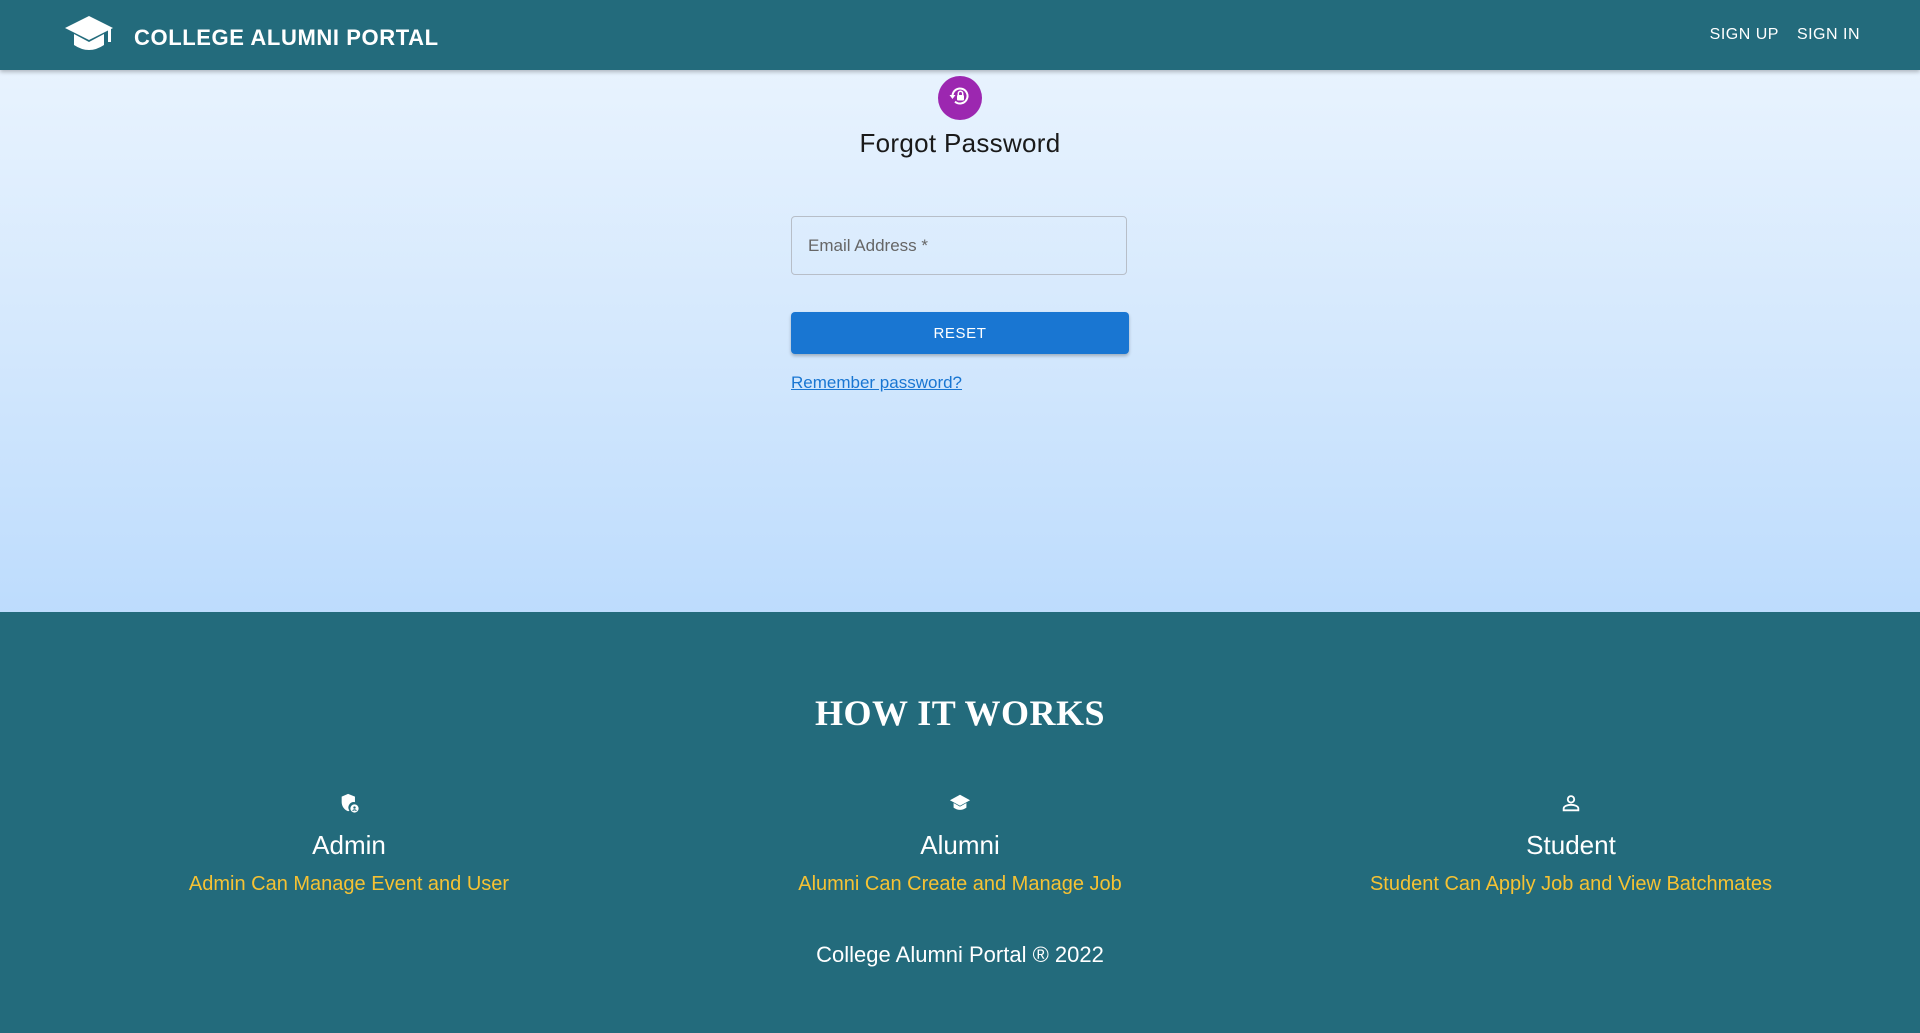 The height and width of the screenshot is (1033, 1920). Describe the element at coordinates (349, 884) in the screenshot. I see `role-description: Admin Can Manage Event and User` at that location.